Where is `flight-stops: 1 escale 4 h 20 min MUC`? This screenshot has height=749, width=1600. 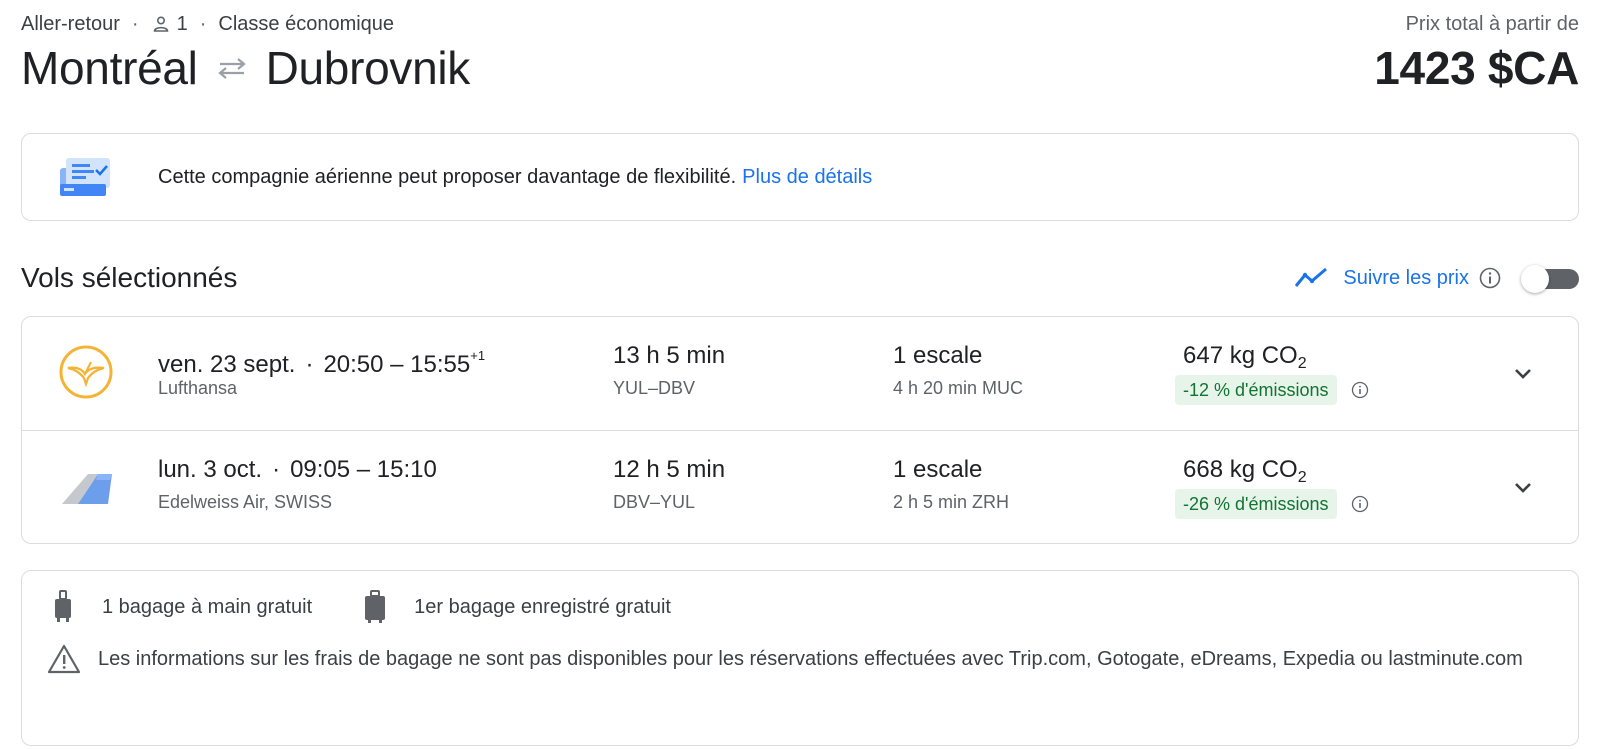 flight-stops: 1 escale 4 h 20 min MUC is located at coordinates (958, 371).